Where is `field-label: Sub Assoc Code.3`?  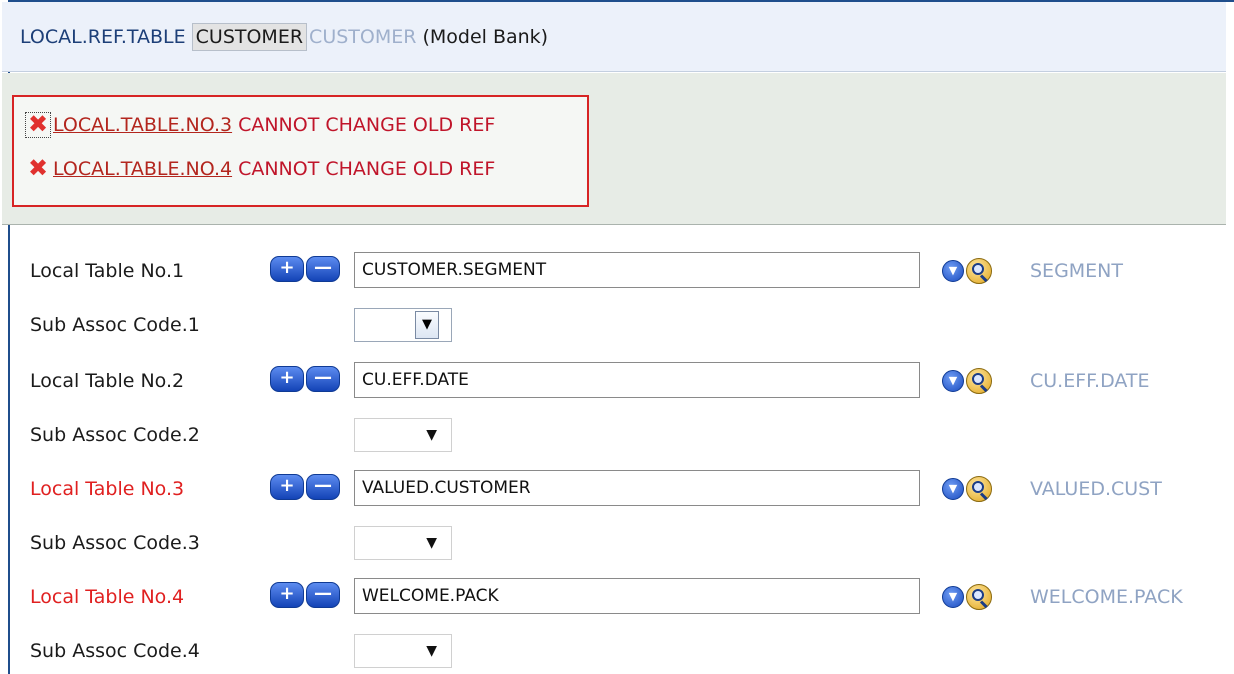 field-label: Sub Assoc Code.3 is located at coordinates (115, 543).